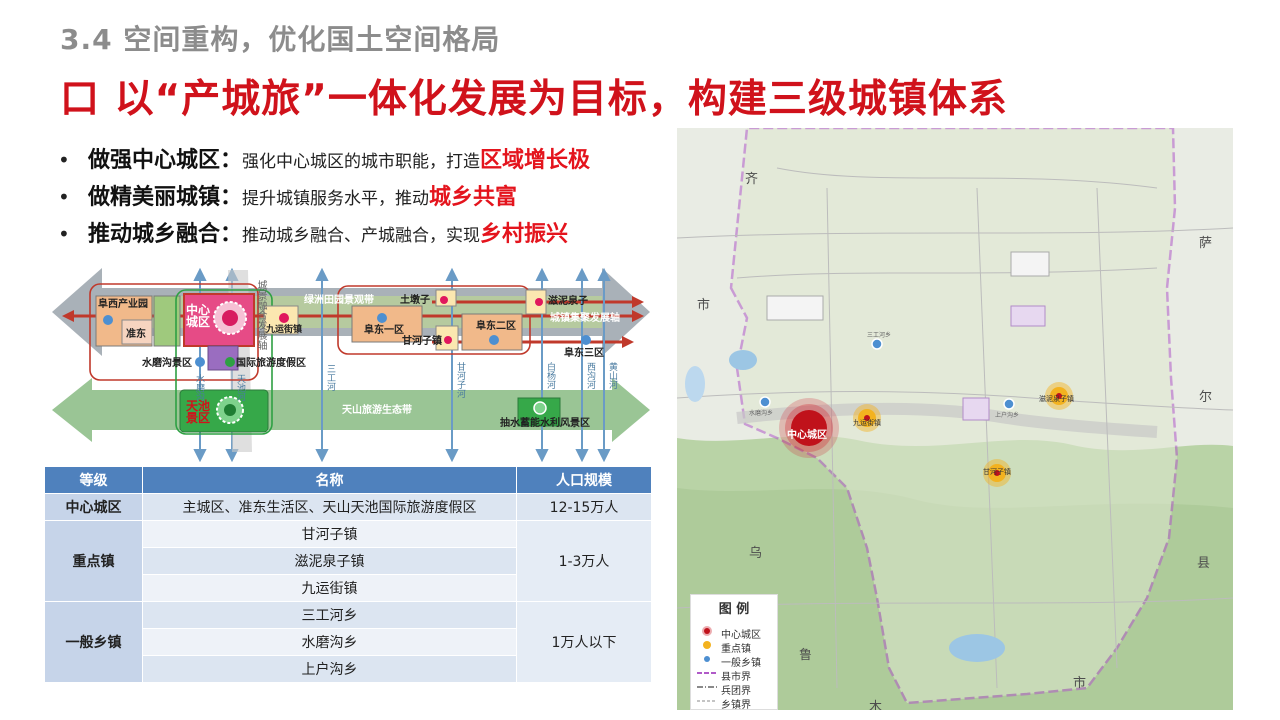  What do you see at coordinates (460, 380) in the screenshot?
I see `label-ganhe-river: 甘河子河` at bounding box center [460, 380].